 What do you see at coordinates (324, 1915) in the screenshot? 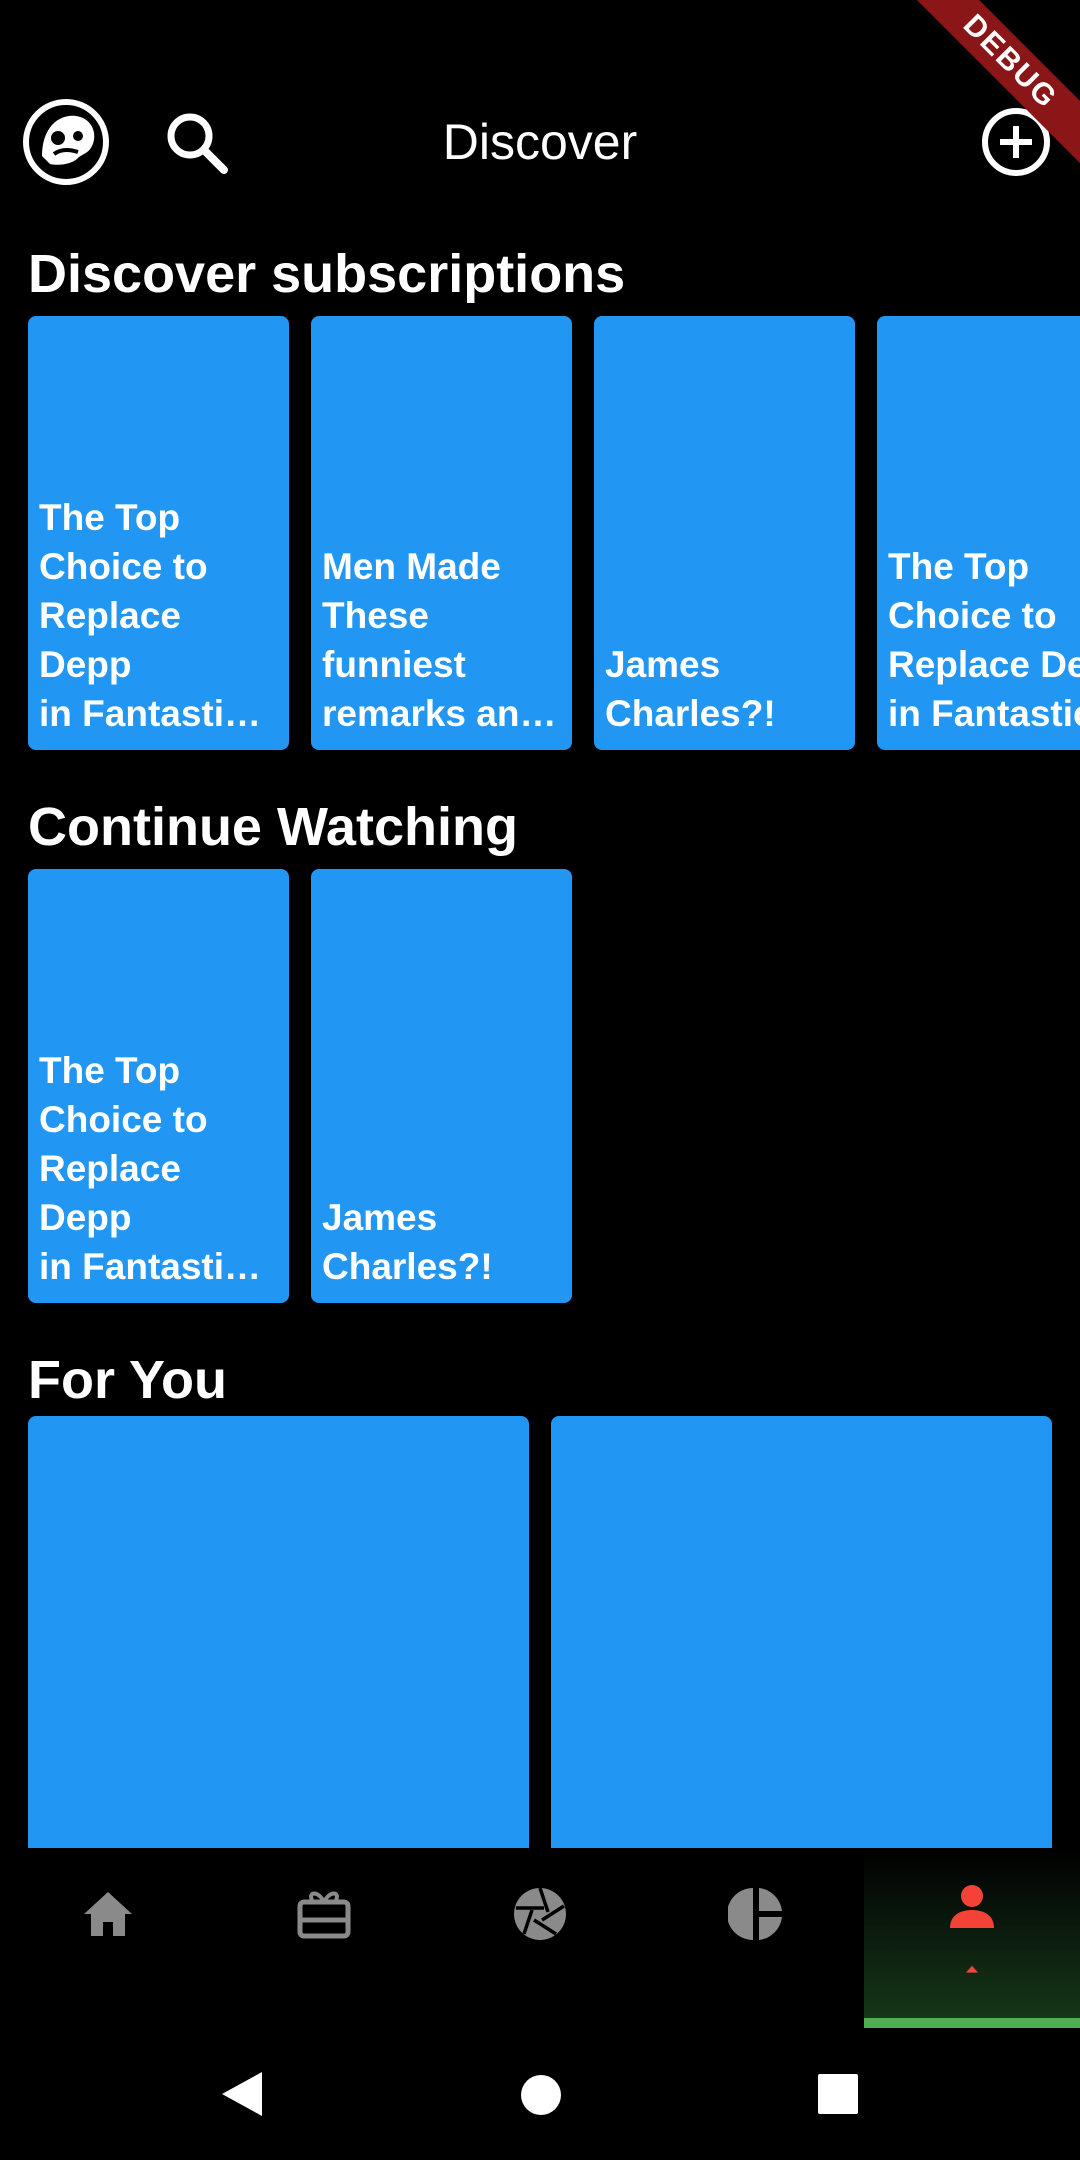
I see `gift-card-icon` at bounding box center [324, 1915].